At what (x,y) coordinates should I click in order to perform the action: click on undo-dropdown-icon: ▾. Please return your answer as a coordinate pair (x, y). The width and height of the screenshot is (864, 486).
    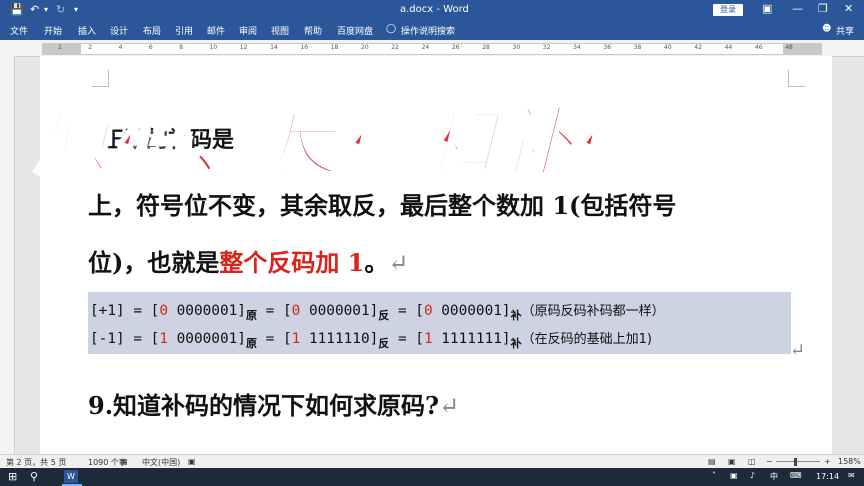
    Looking at the image, I should click on (46, 10).